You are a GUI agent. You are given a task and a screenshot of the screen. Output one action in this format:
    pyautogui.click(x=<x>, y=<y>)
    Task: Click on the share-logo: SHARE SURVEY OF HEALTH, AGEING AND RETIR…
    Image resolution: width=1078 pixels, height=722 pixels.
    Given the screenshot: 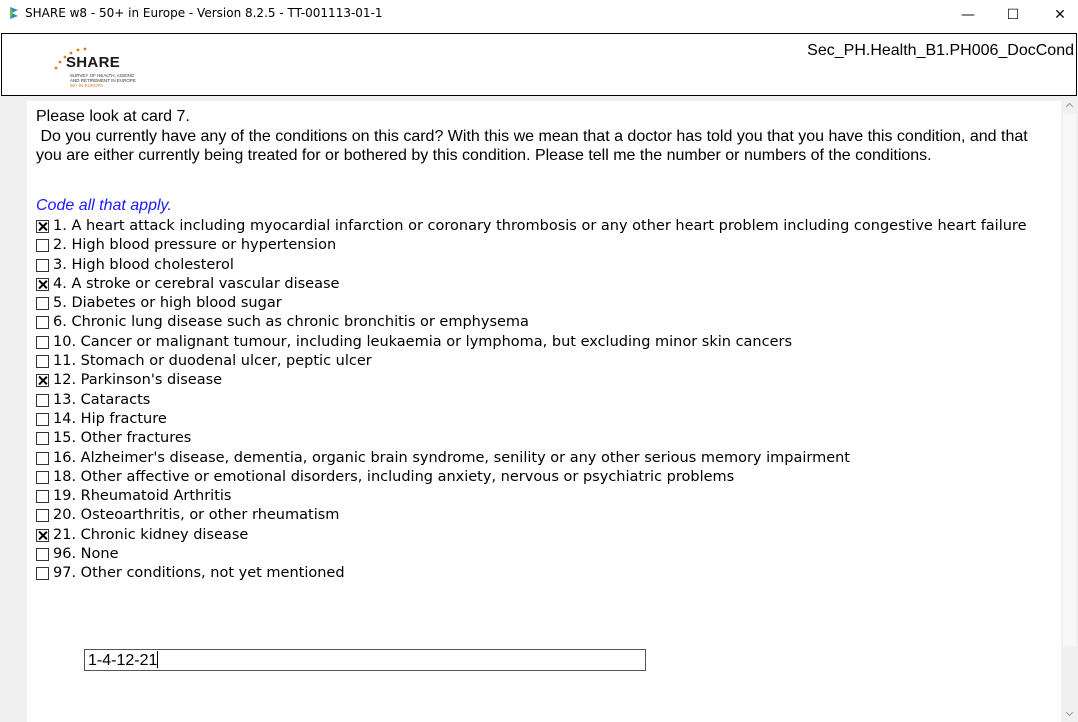 What is the action you would take?
    pyautogui.click(x=115, y=66)
    